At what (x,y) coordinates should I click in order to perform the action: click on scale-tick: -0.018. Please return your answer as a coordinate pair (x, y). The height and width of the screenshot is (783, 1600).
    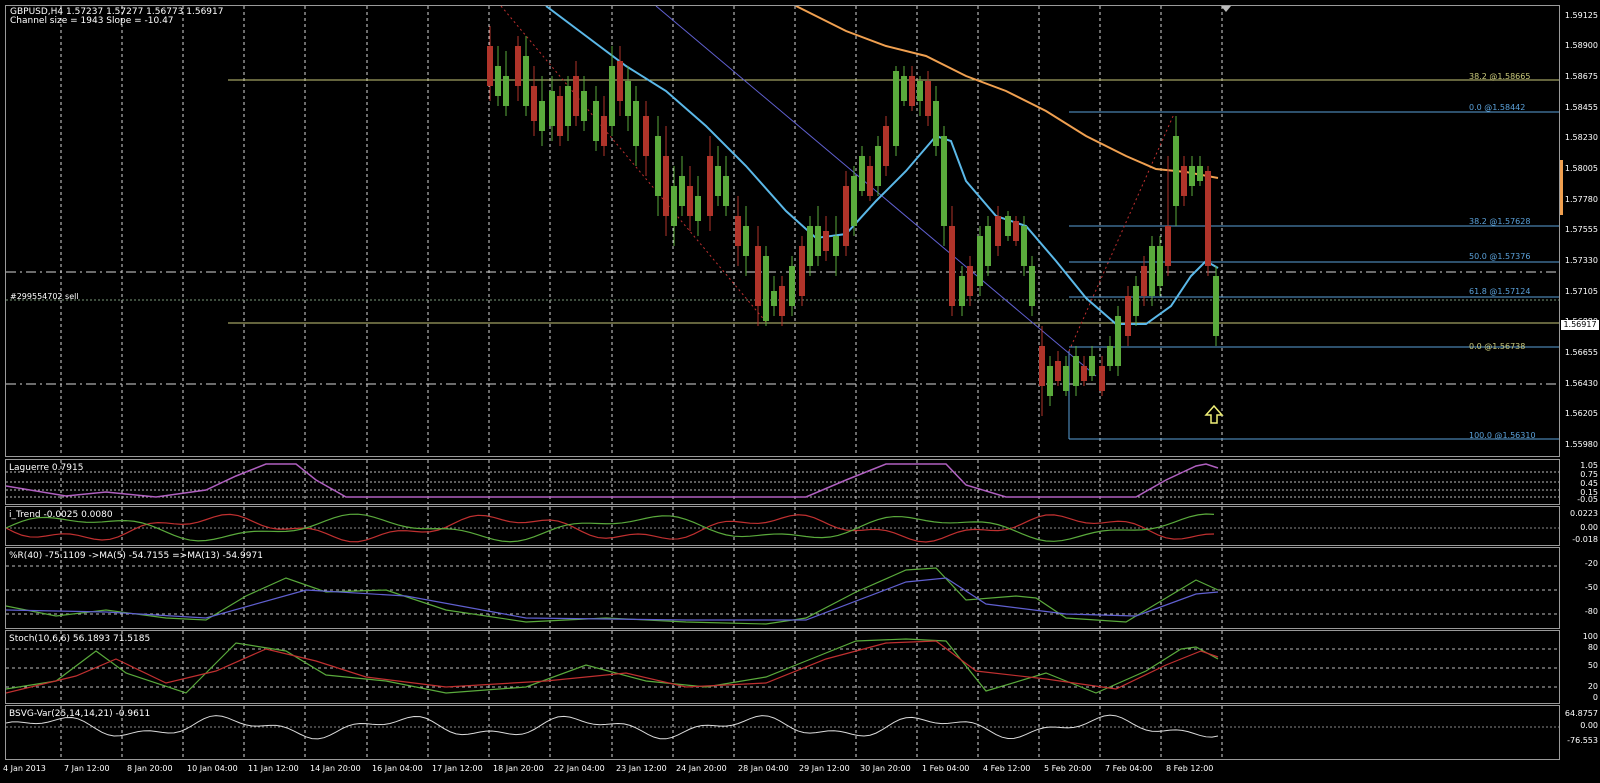
    Looking at the image, I should click on (1585, 539).